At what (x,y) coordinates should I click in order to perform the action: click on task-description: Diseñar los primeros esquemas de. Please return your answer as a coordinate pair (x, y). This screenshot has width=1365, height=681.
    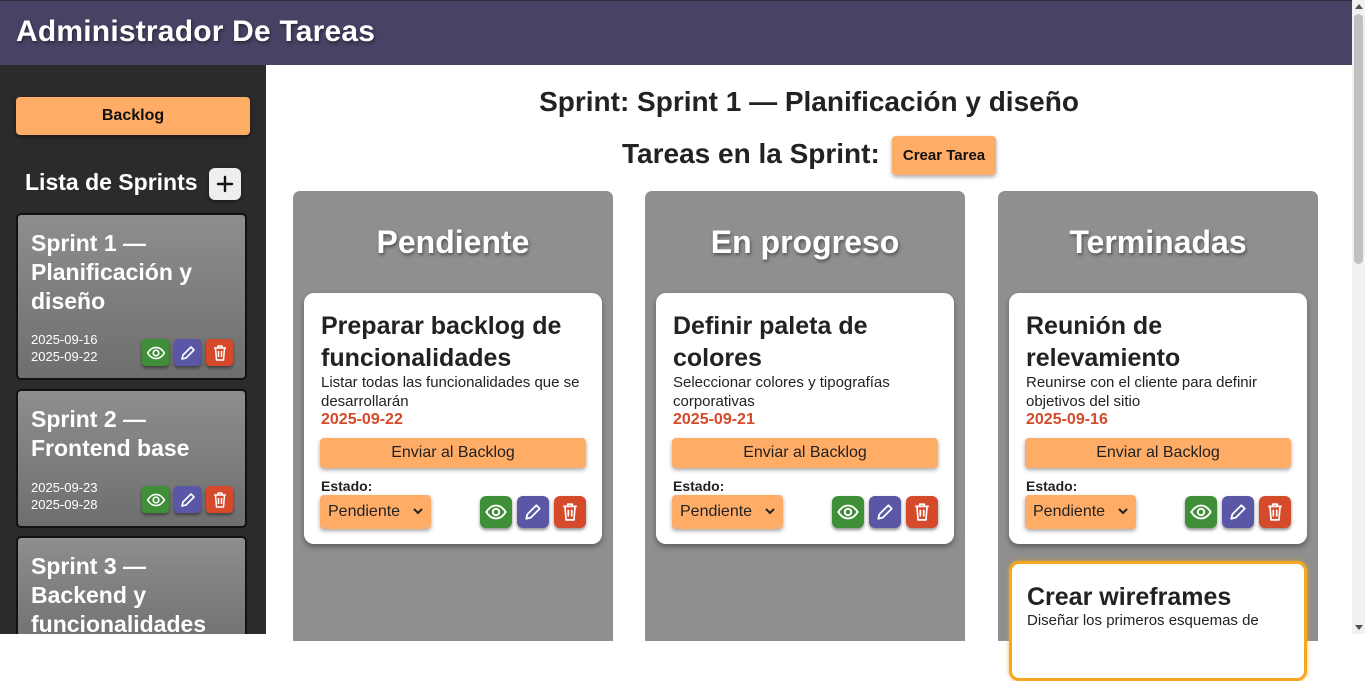
    Looking at the image, I should click on (1143, 620).